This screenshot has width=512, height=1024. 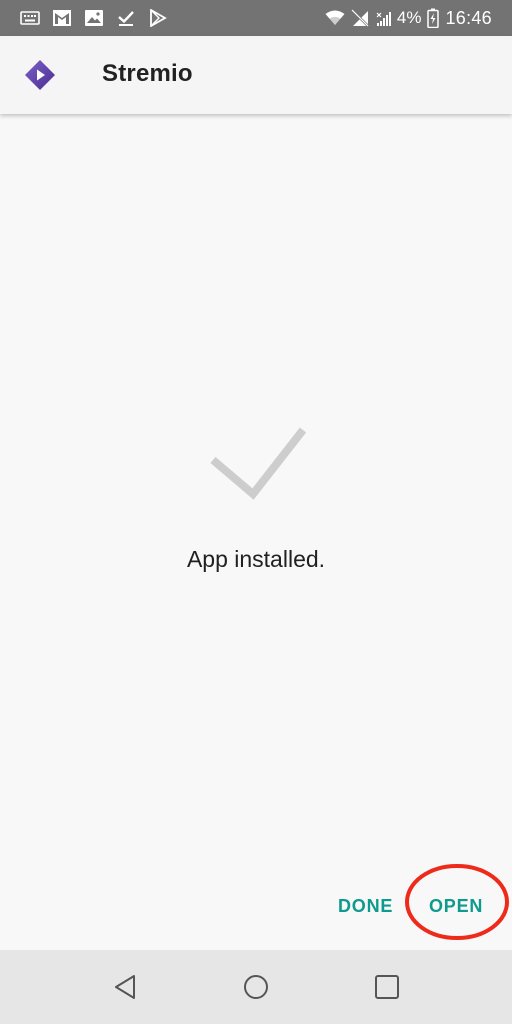 I want to click on navigation-bar, so click(x=256, y=987).